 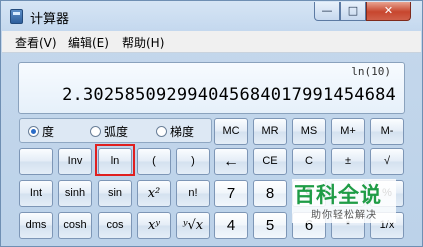 What do you see at coordinates (388, 11) in the screenshot?
I see `close-button: ✕` at bounding box center [388, 11].